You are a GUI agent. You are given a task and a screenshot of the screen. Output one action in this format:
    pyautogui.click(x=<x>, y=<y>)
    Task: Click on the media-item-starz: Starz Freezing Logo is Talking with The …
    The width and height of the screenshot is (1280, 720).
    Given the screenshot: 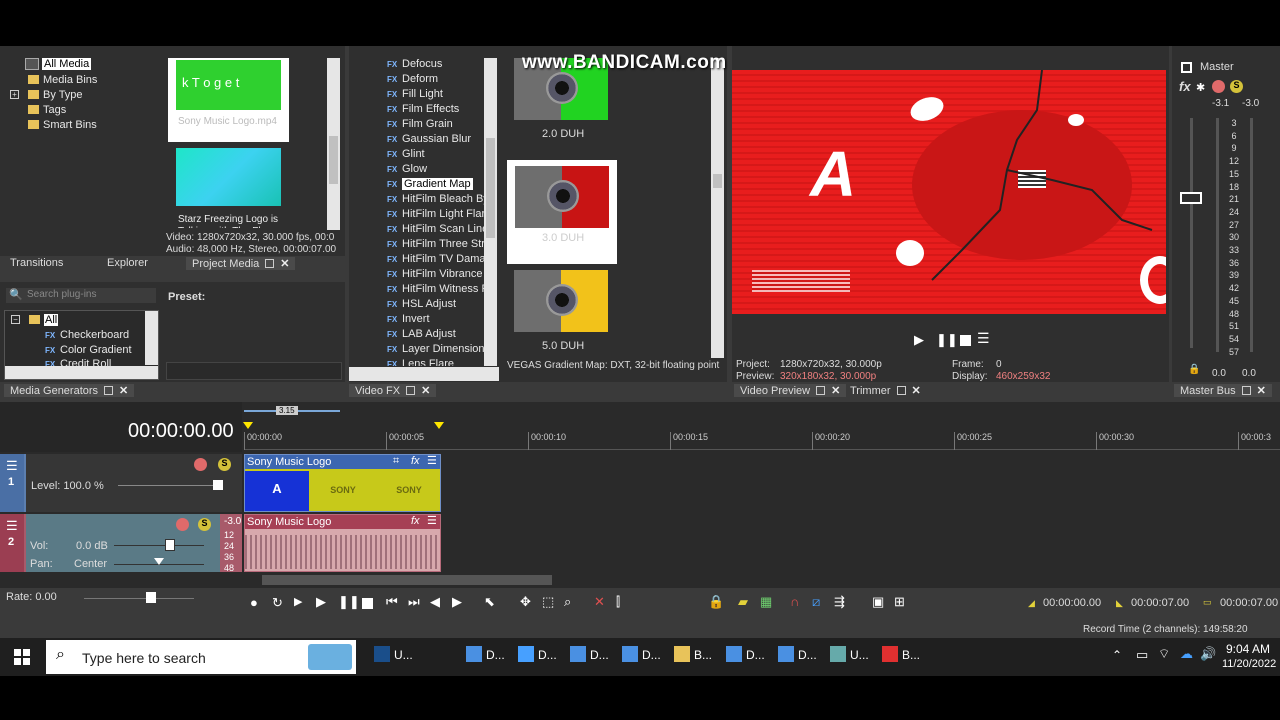 What is the action you would take?
    pyautogui.click(x=228, y=188)
    